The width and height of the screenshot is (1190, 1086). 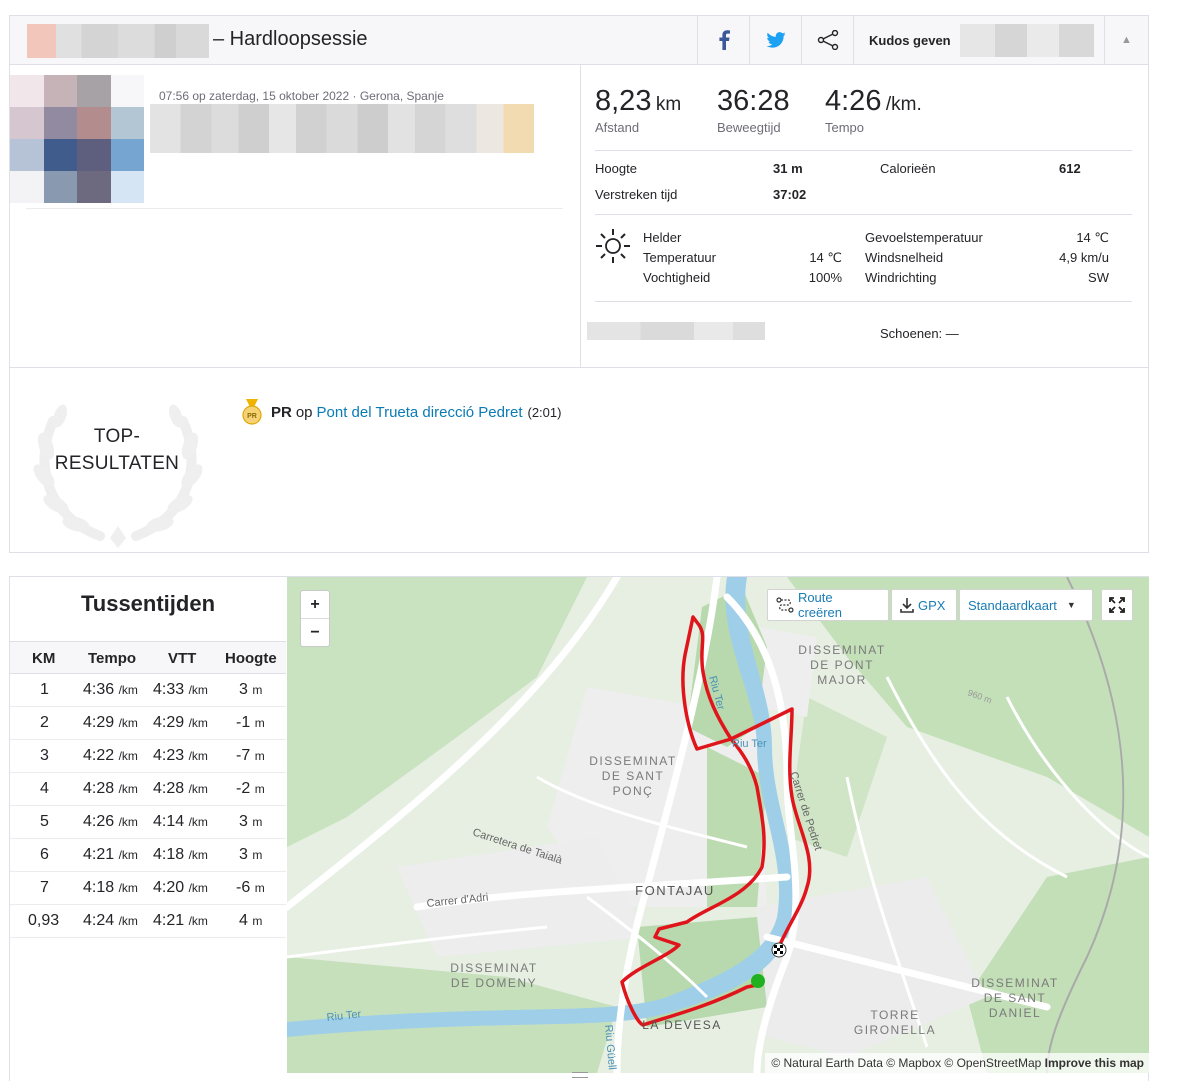 I want to click on split-row: 5 4:26 /km 4:14 /km 3 m, so click(x=148, y=822).